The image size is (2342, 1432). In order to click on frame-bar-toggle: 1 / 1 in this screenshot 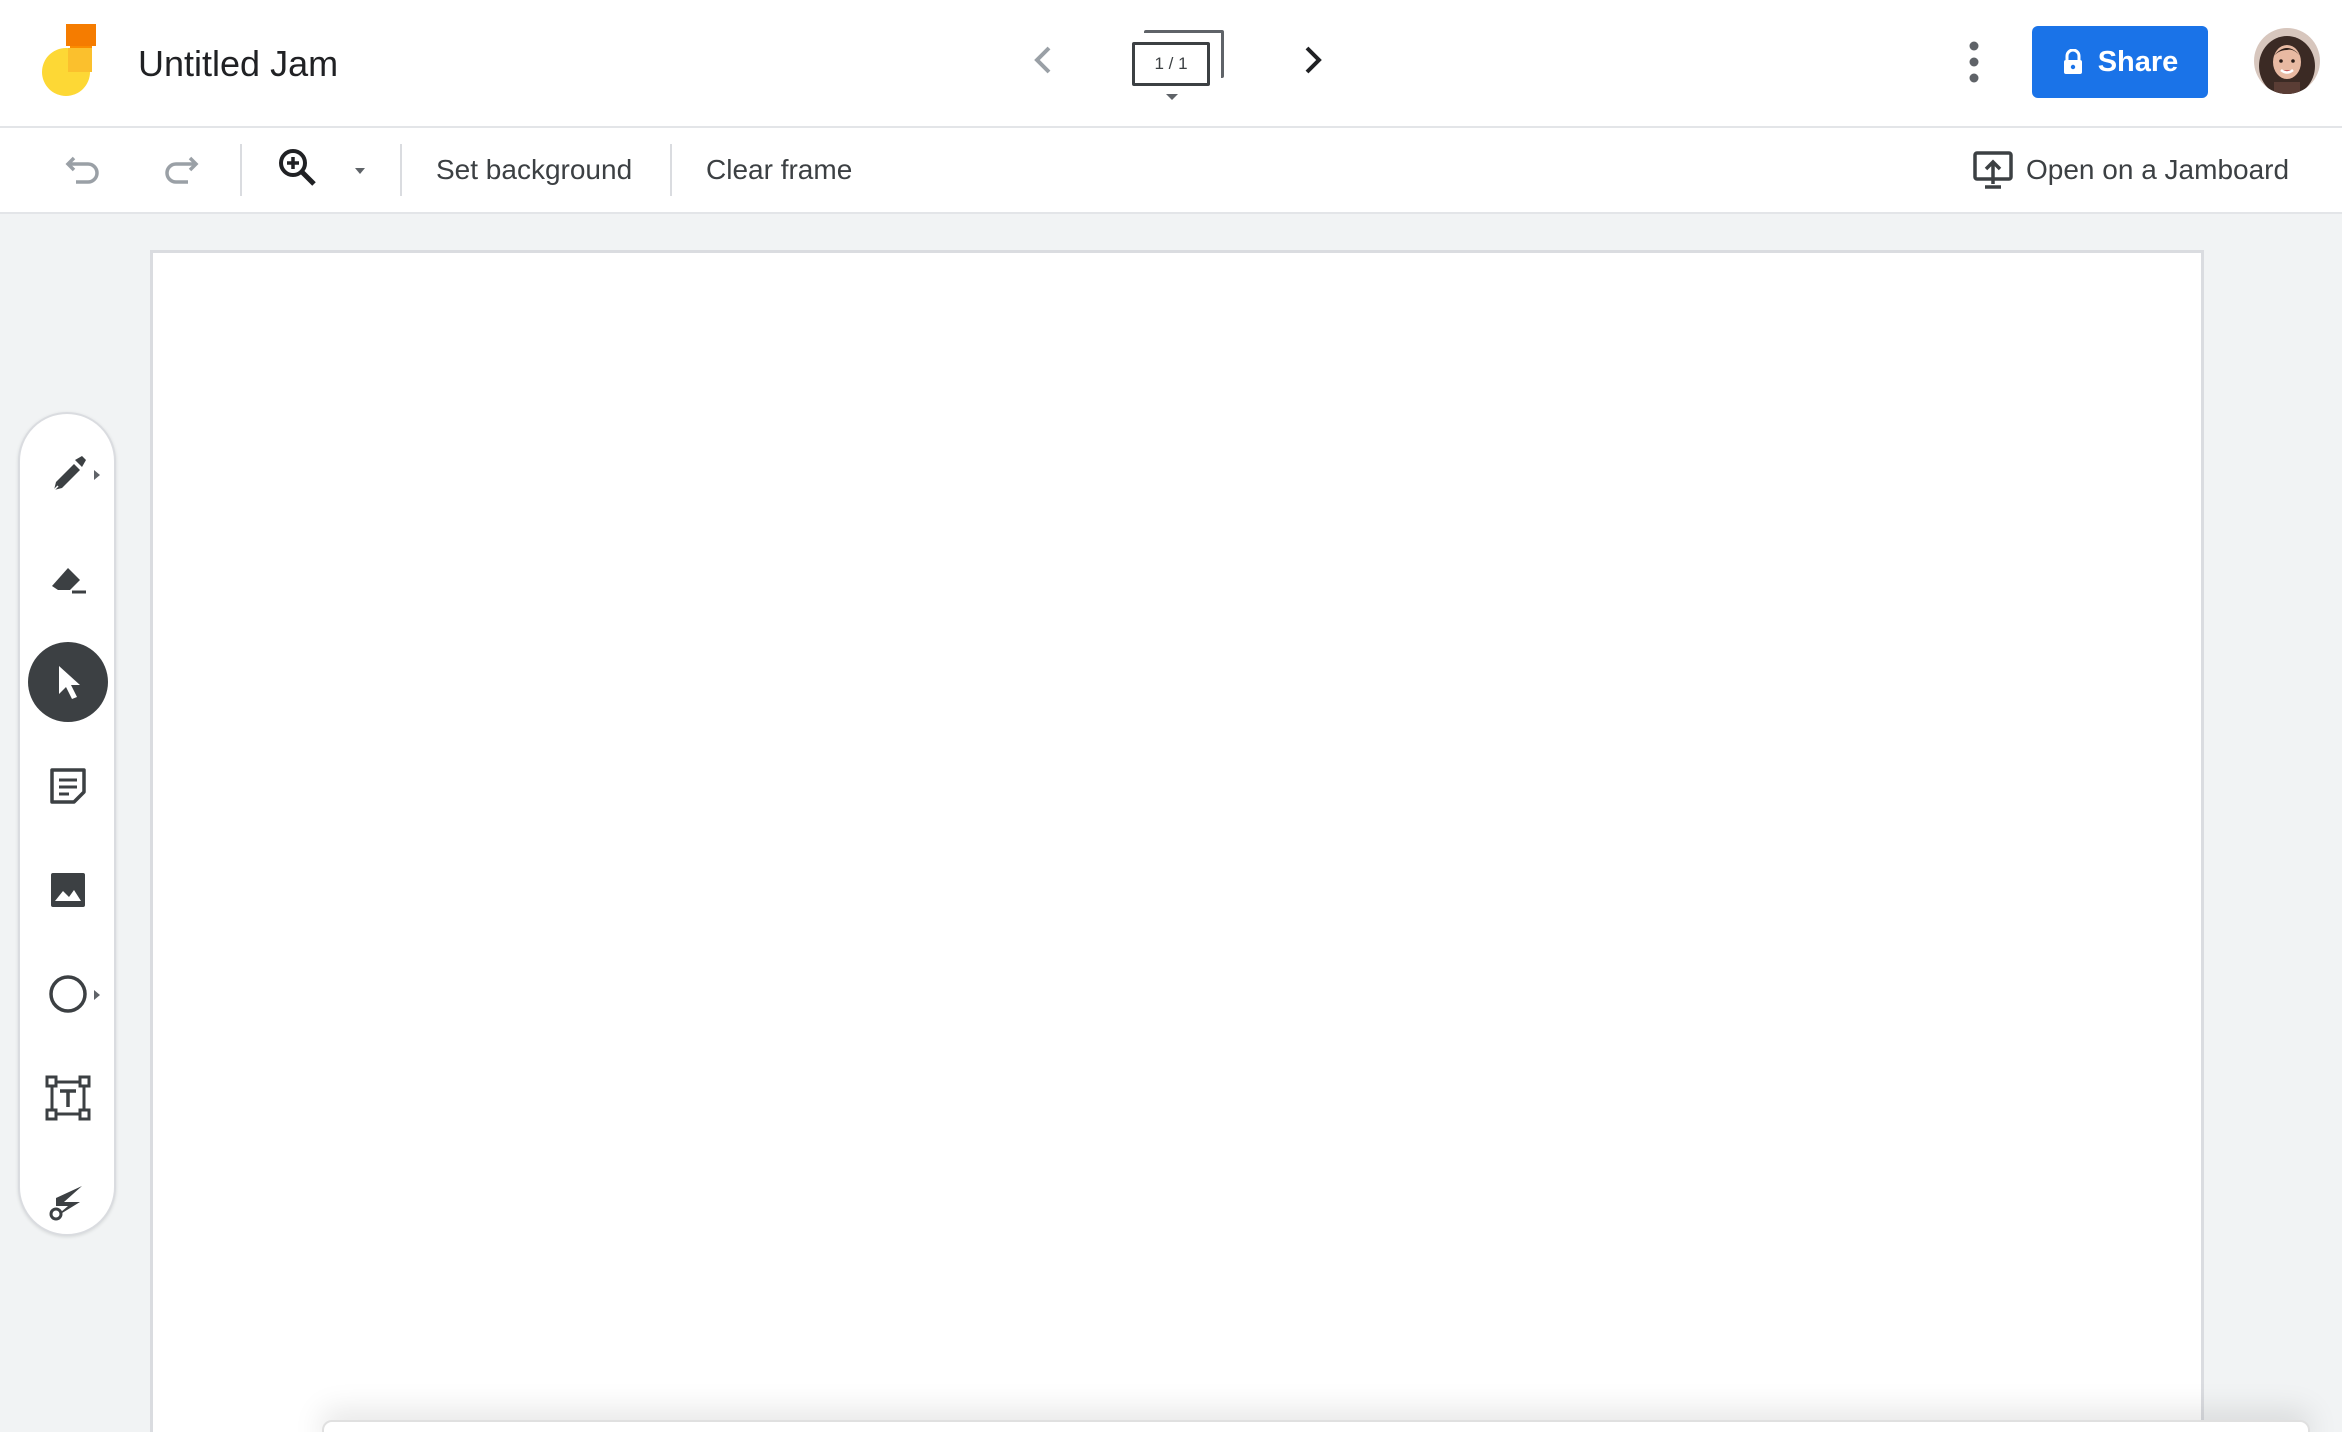, I will do `click(1178, 66)`.